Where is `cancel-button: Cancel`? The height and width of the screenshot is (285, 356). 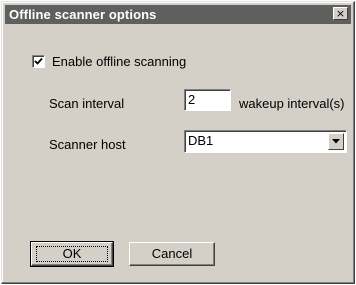
cancel-button: Cancel is located at coordinates (172, 254).